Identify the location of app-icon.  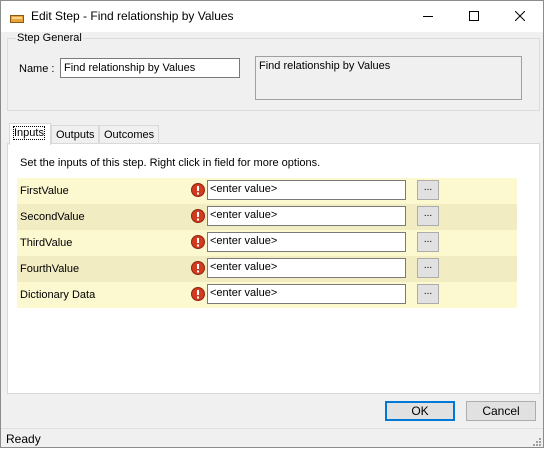
(17, 17).